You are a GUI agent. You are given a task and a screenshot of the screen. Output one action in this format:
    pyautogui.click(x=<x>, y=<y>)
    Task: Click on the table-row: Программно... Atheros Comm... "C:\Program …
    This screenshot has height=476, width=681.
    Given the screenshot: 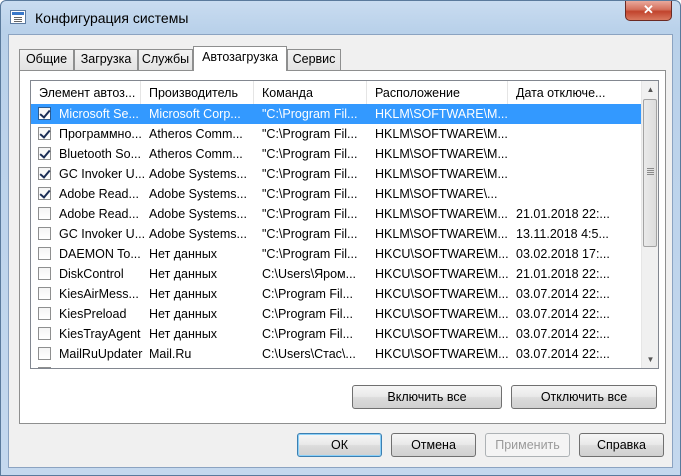 What is the action you would take?
    pyautogui.click(x=336, y=134)
    